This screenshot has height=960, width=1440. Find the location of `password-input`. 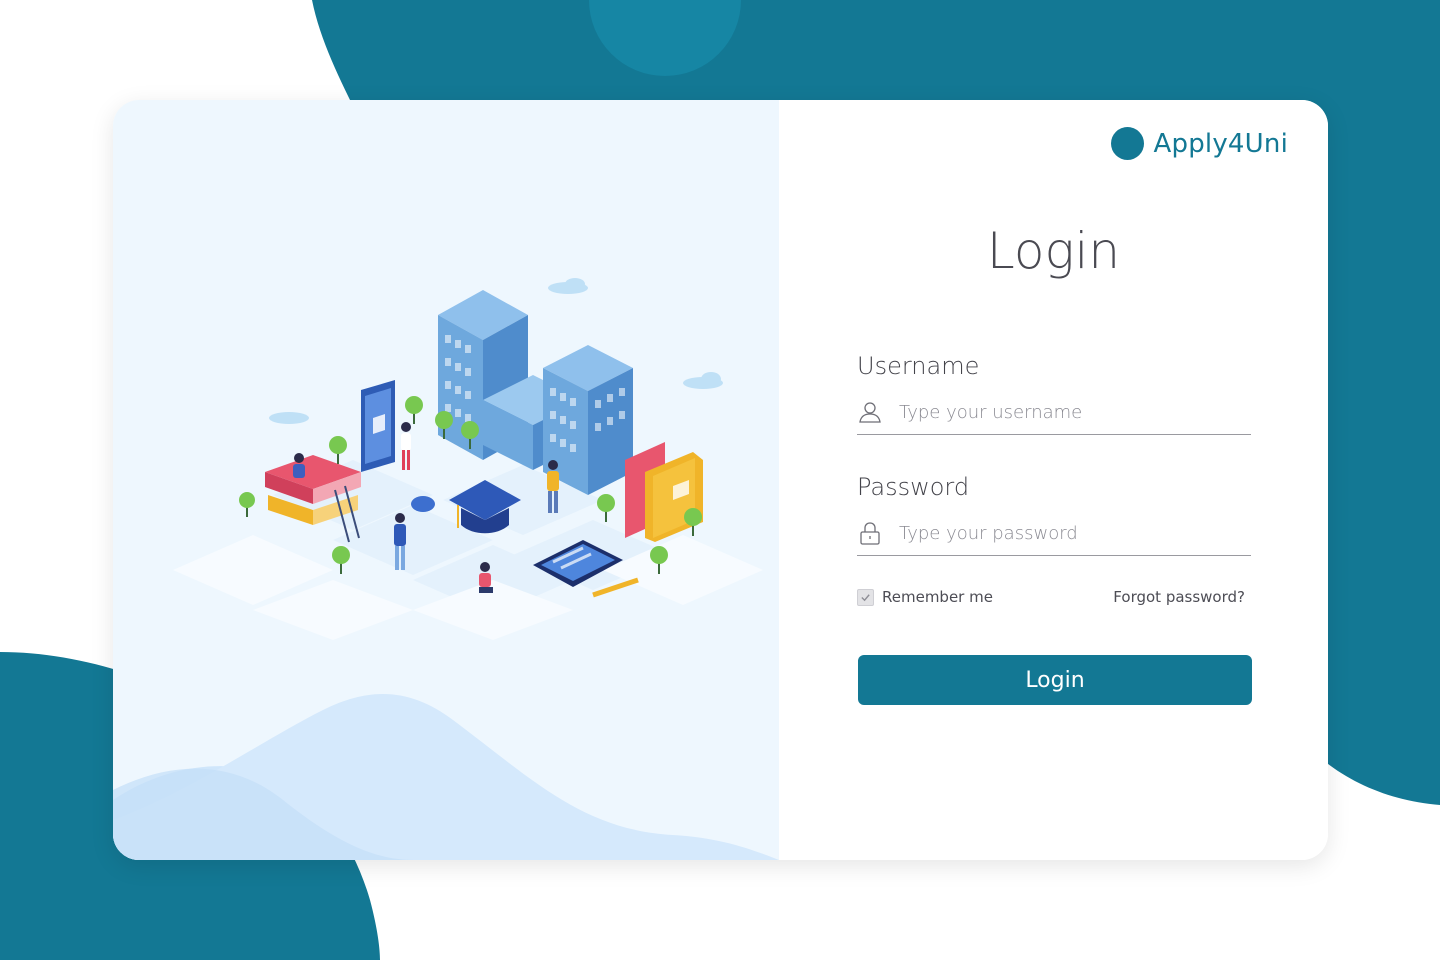

password-input is located at coordinates (1069, 533).